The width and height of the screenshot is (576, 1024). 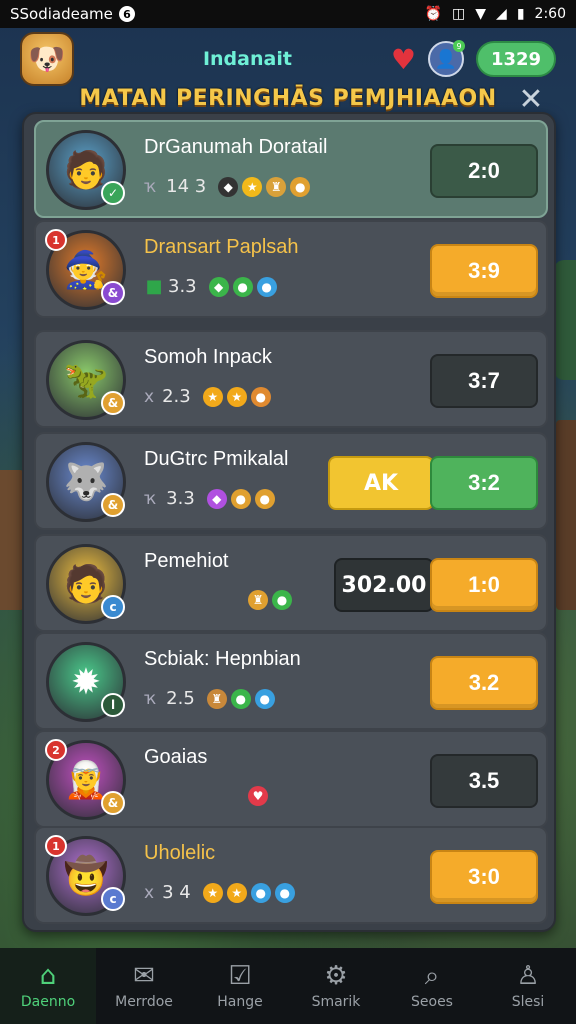 What do you see at coordinates (291, 681) in the screenshot?
I see `leaderboard-row: ✹ l Scbiak: Hepnbian ҡ 2.5 ♜ ● ● 3.2` at bounding box center [291, 681].